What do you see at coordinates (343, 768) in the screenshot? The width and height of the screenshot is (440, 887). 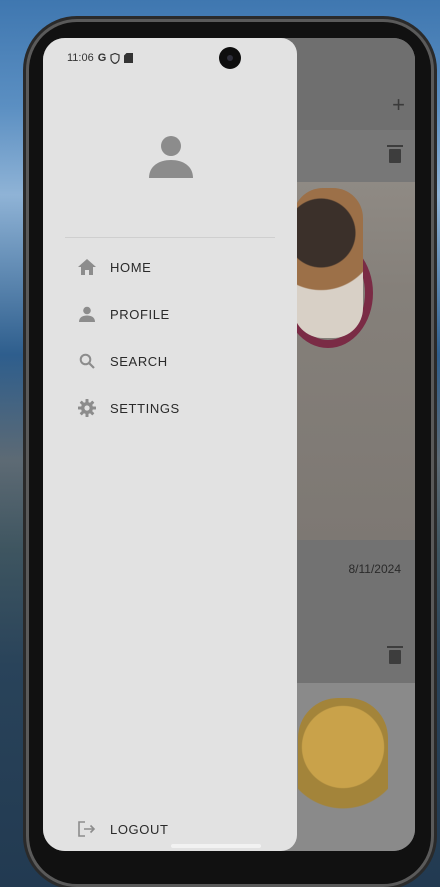 I see `figure-shape` at bounding box center [343, 768].